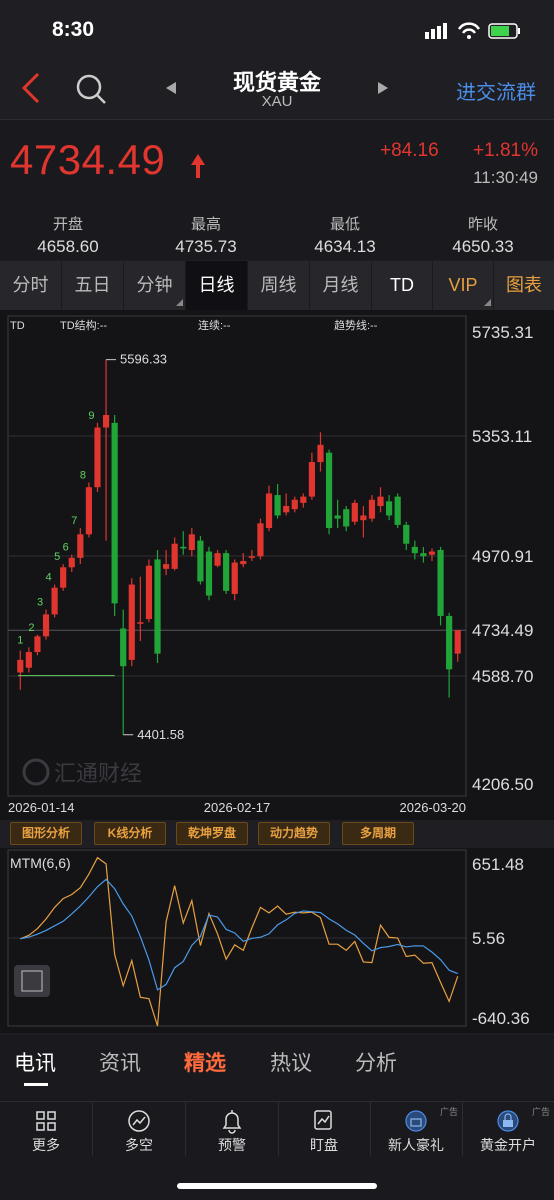  I want to click on stat-value: 4735.73, so click(206, 246).